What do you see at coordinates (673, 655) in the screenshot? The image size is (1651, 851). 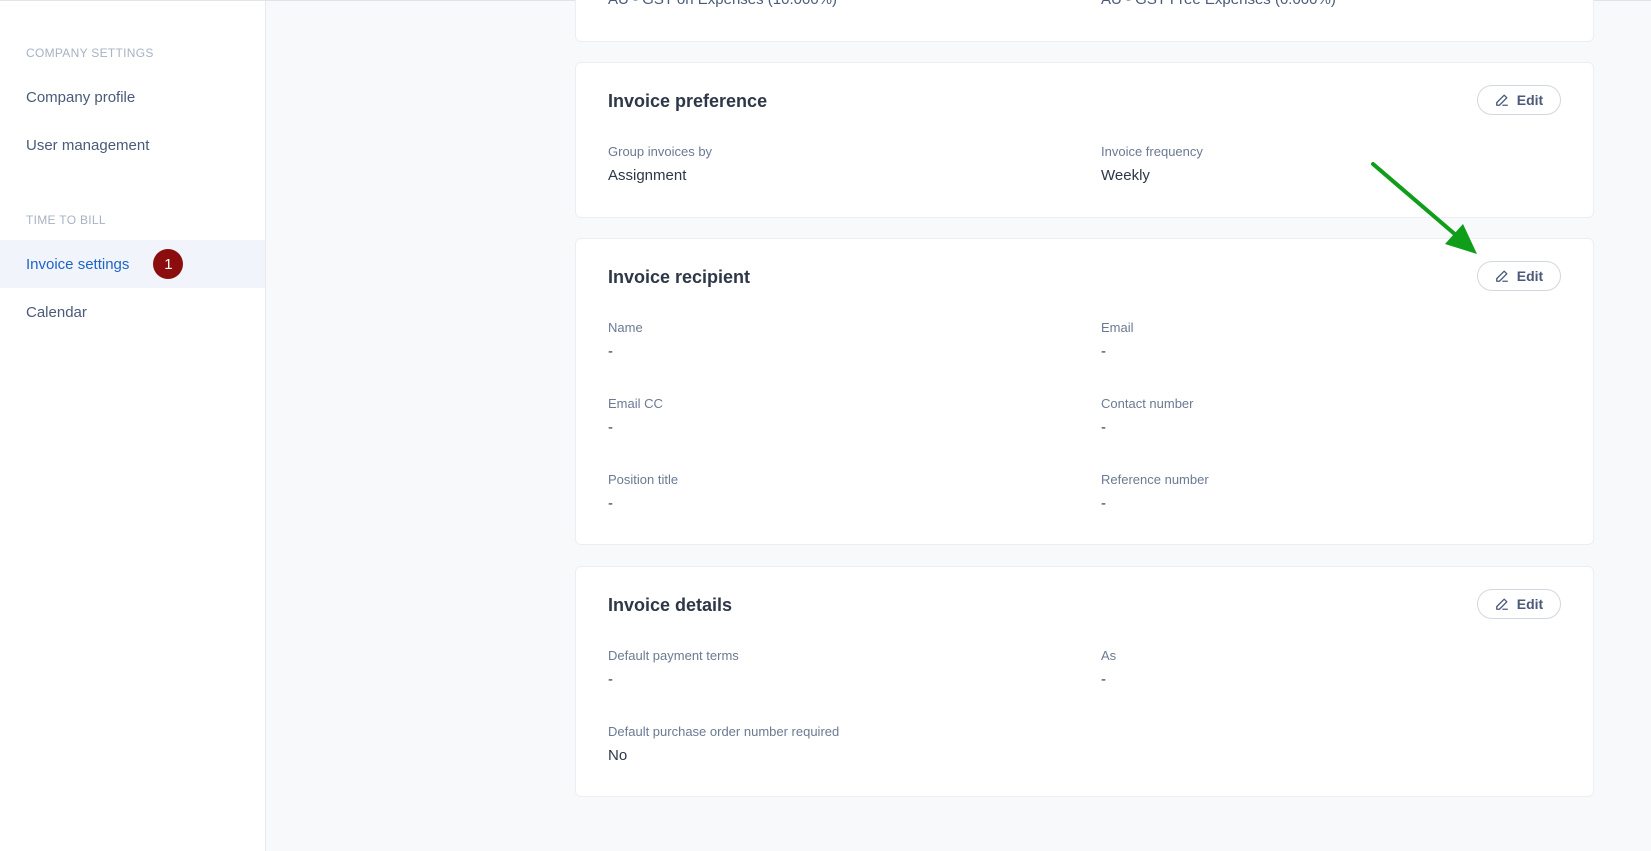 I see `field-label: Default payment terms` at bounding box center [673, 655].